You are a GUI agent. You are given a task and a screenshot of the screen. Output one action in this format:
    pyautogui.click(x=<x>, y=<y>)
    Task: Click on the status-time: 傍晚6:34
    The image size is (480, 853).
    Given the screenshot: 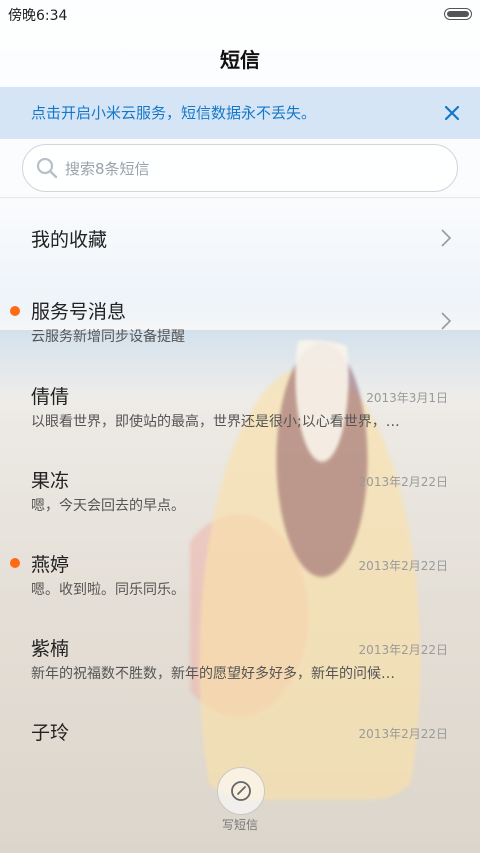 What is the action you would take?
    pyautogui.click(x=38, y=16)
    